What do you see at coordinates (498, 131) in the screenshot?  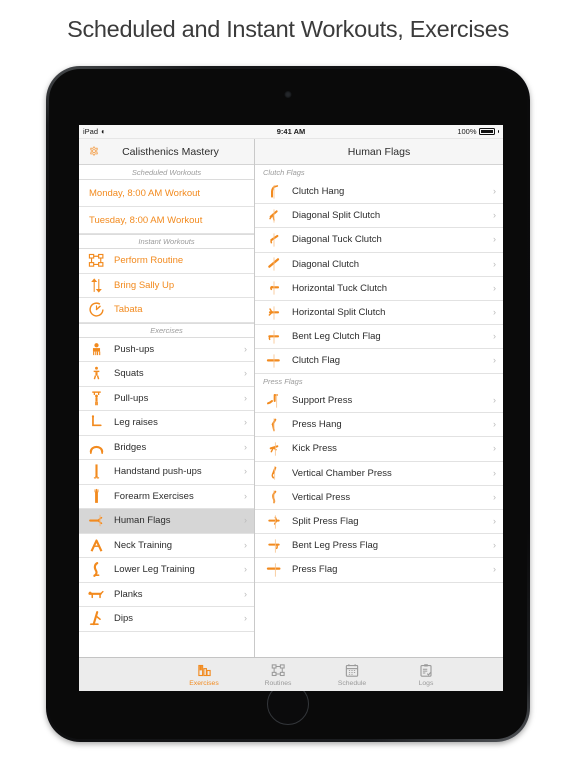 I see `battery-cap` at bounding box center [498, 131].